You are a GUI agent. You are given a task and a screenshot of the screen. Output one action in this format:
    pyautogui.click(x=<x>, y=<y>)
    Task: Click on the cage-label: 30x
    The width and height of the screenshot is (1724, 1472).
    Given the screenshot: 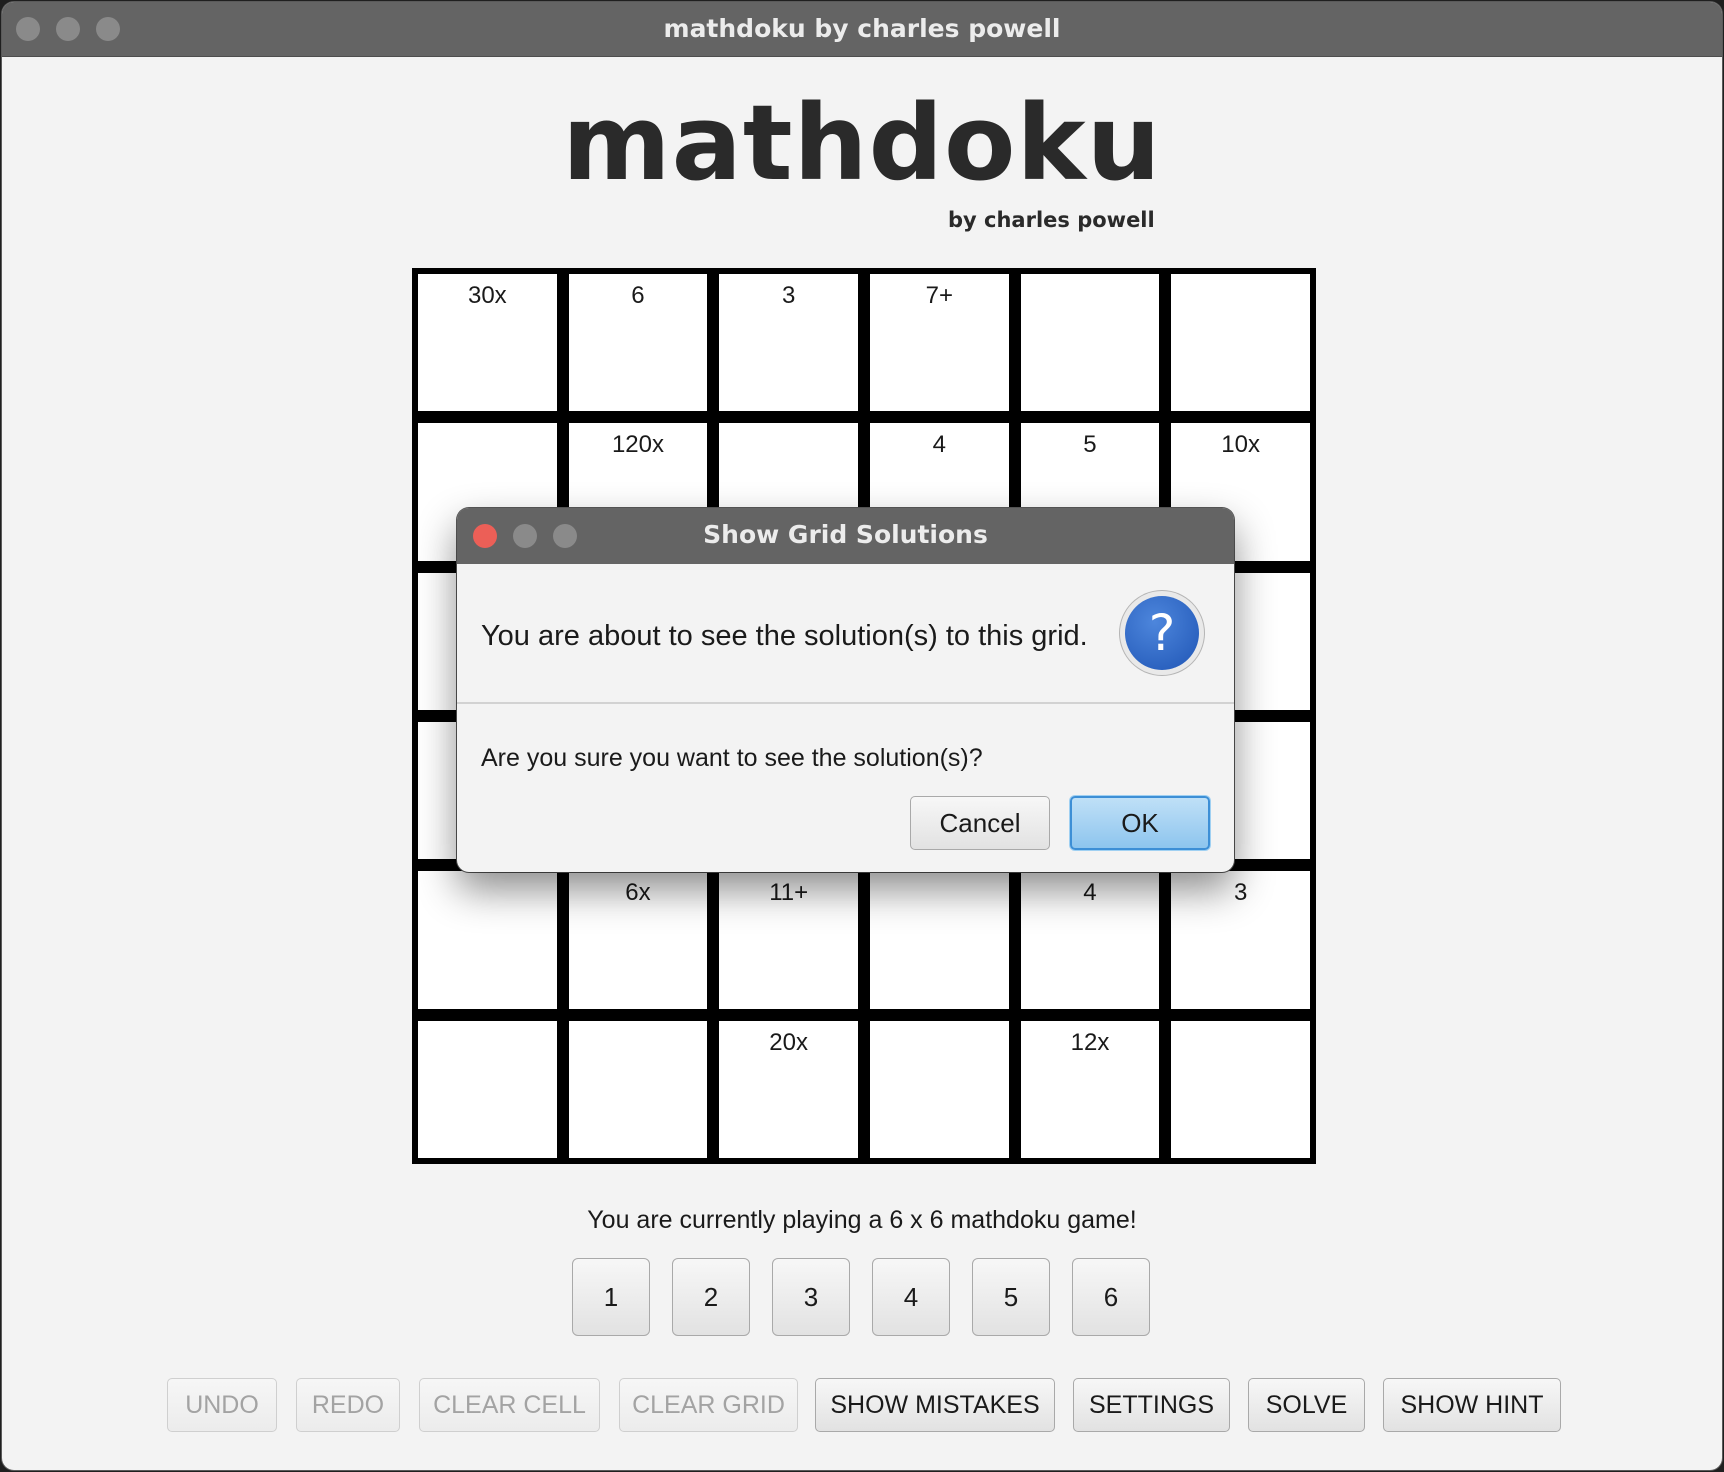 What is the action you would take?
    pyautogui.click(x=487, y=295)
    